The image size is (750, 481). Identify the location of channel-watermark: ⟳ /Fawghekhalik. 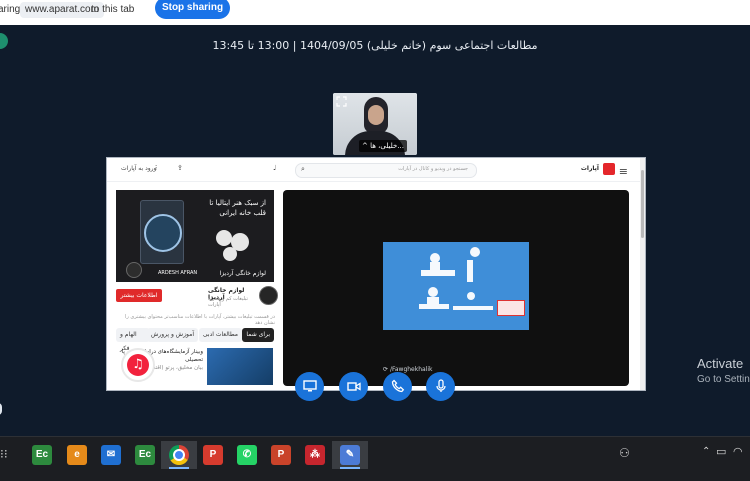
(408, 369).